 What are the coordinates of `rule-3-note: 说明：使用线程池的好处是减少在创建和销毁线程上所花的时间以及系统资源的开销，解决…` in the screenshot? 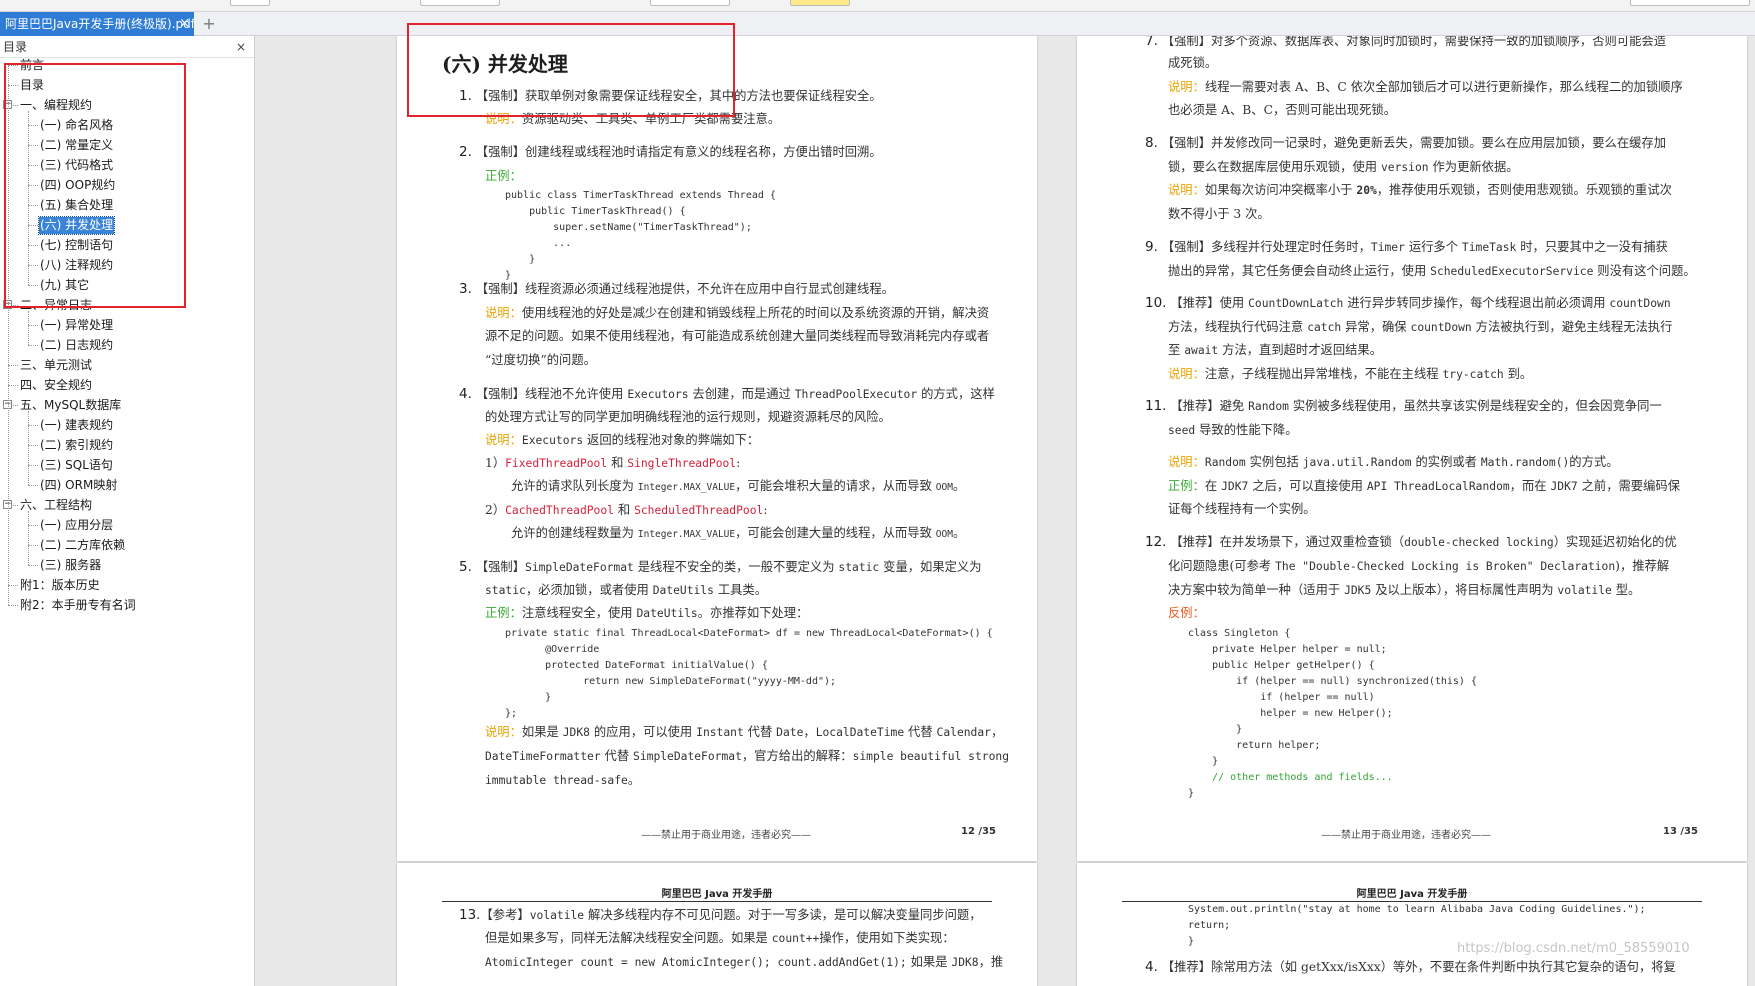 It's located at (737, 313).